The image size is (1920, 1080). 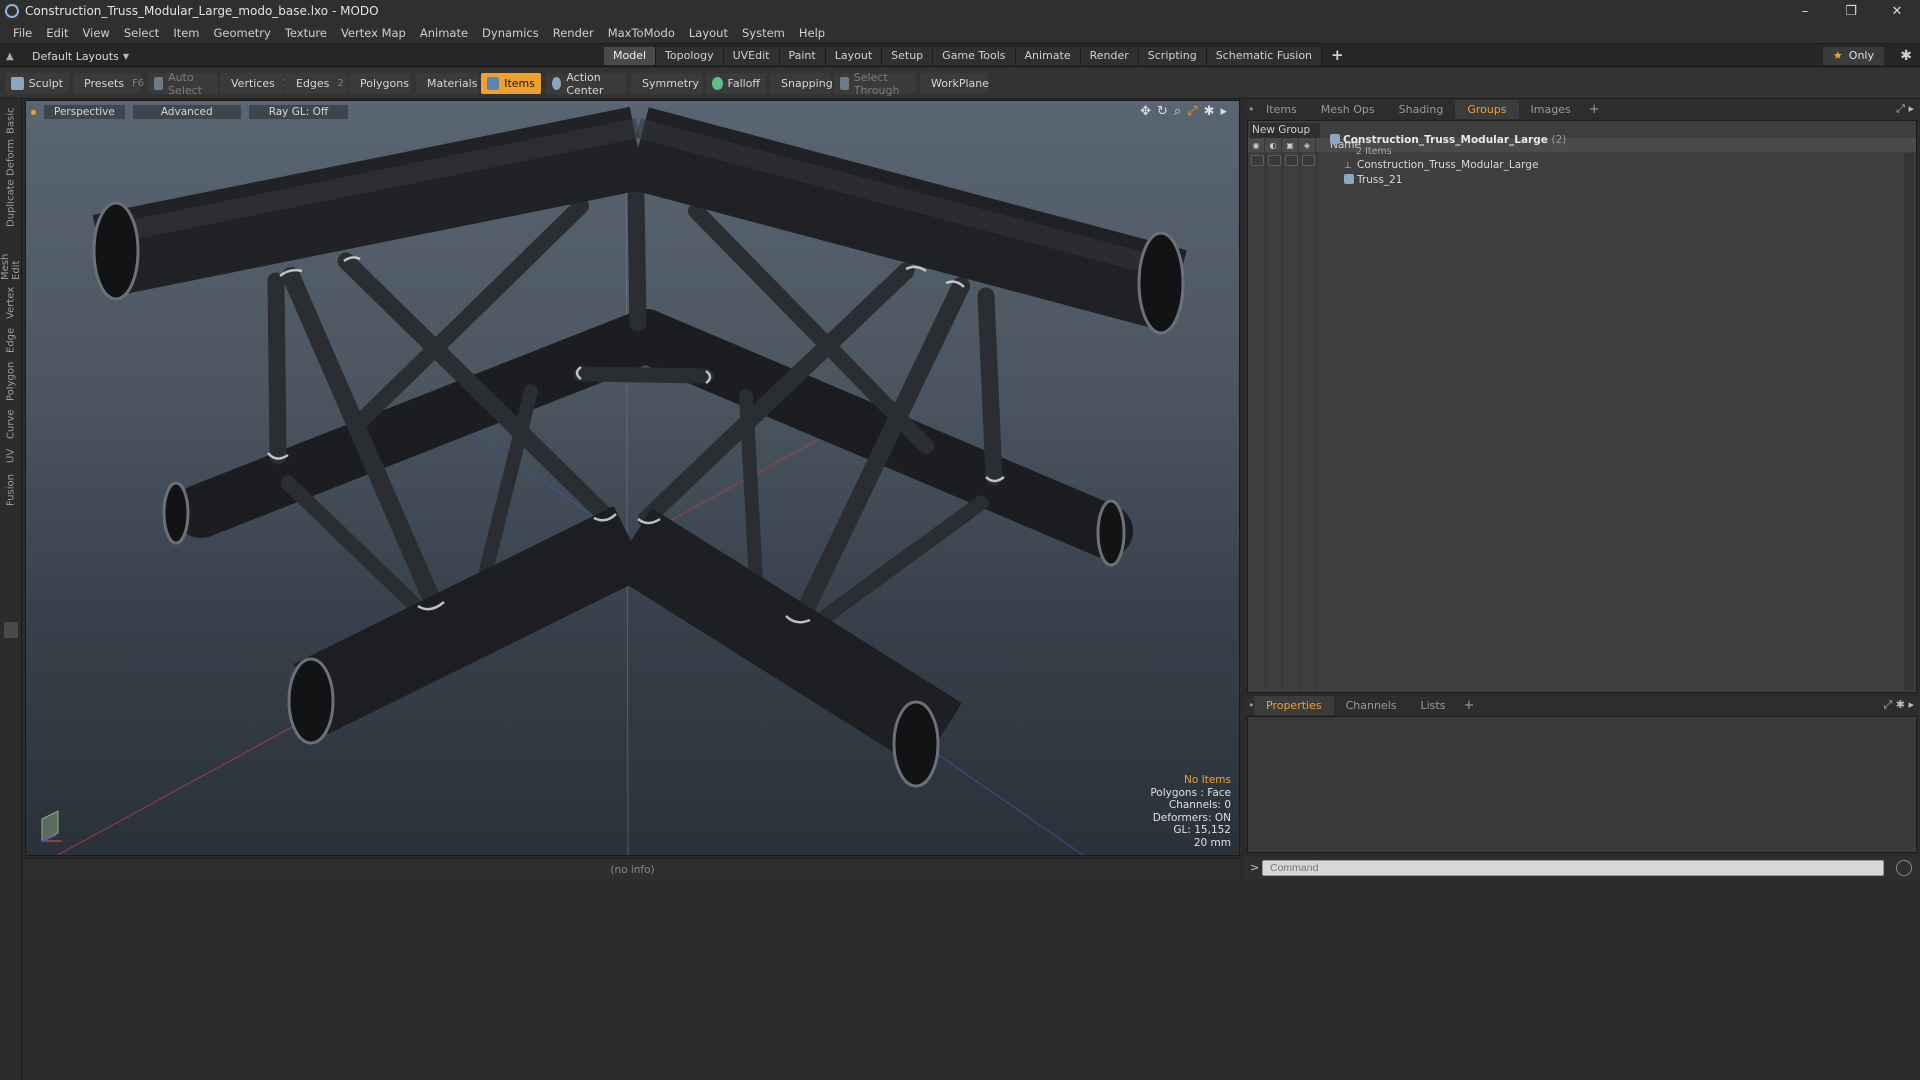 I want to click on move-view-icon: ✥, so click(x=1145, y=111).